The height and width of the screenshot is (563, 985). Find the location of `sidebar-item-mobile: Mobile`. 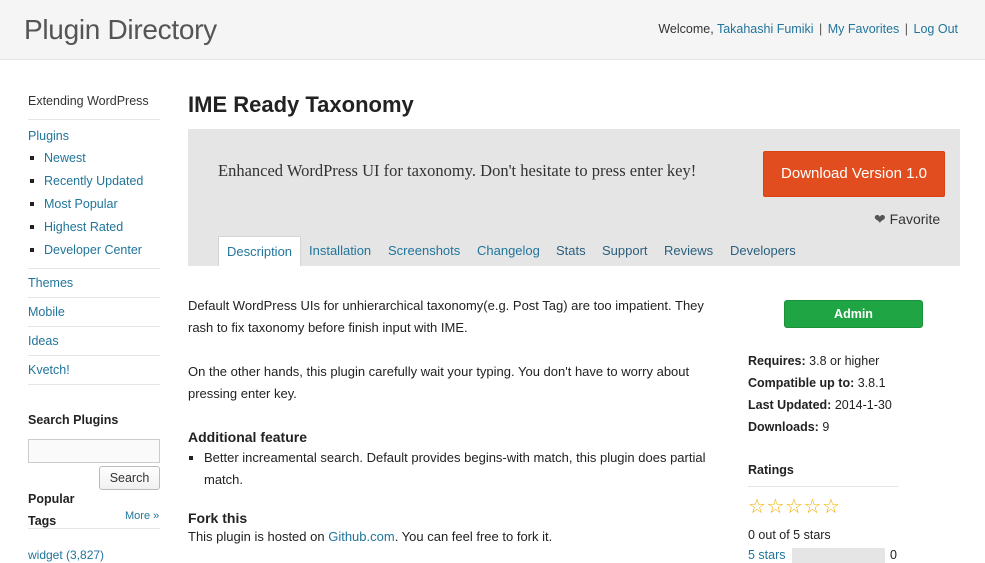

sidebar-item-mobile: Mobile is located at coordinates (94, 312).